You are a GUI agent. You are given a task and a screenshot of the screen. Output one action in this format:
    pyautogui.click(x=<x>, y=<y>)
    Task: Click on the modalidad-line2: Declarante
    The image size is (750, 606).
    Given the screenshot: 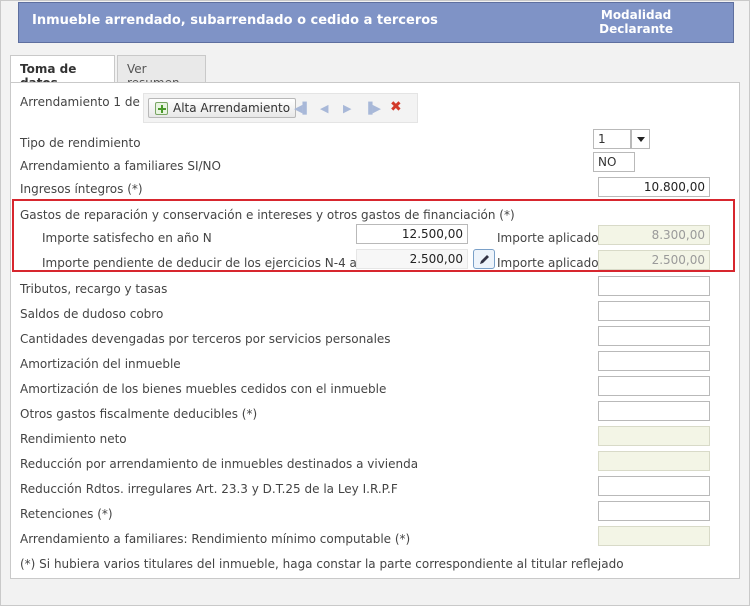 What is the action you would take?
    pyautogui.click(x=636, y=29)
    